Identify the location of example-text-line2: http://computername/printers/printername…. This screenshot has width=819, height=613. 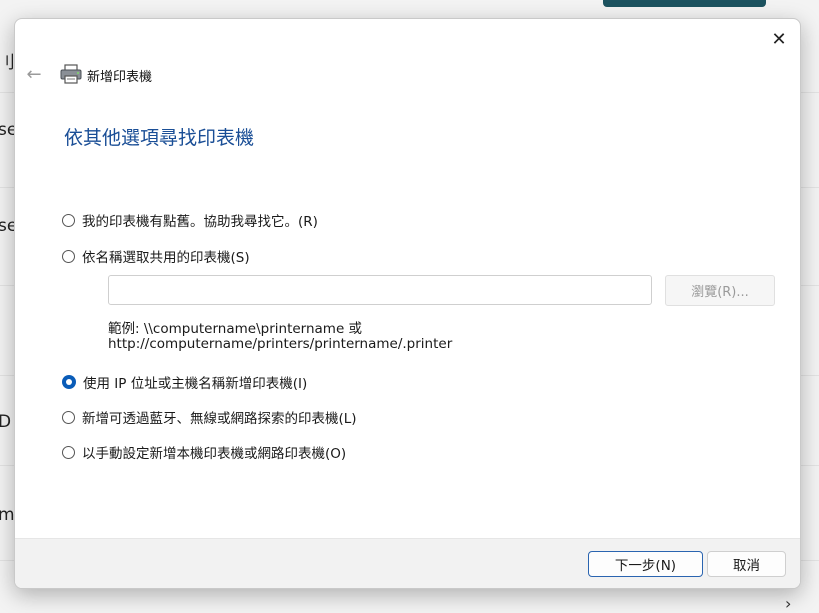
(280, 344).